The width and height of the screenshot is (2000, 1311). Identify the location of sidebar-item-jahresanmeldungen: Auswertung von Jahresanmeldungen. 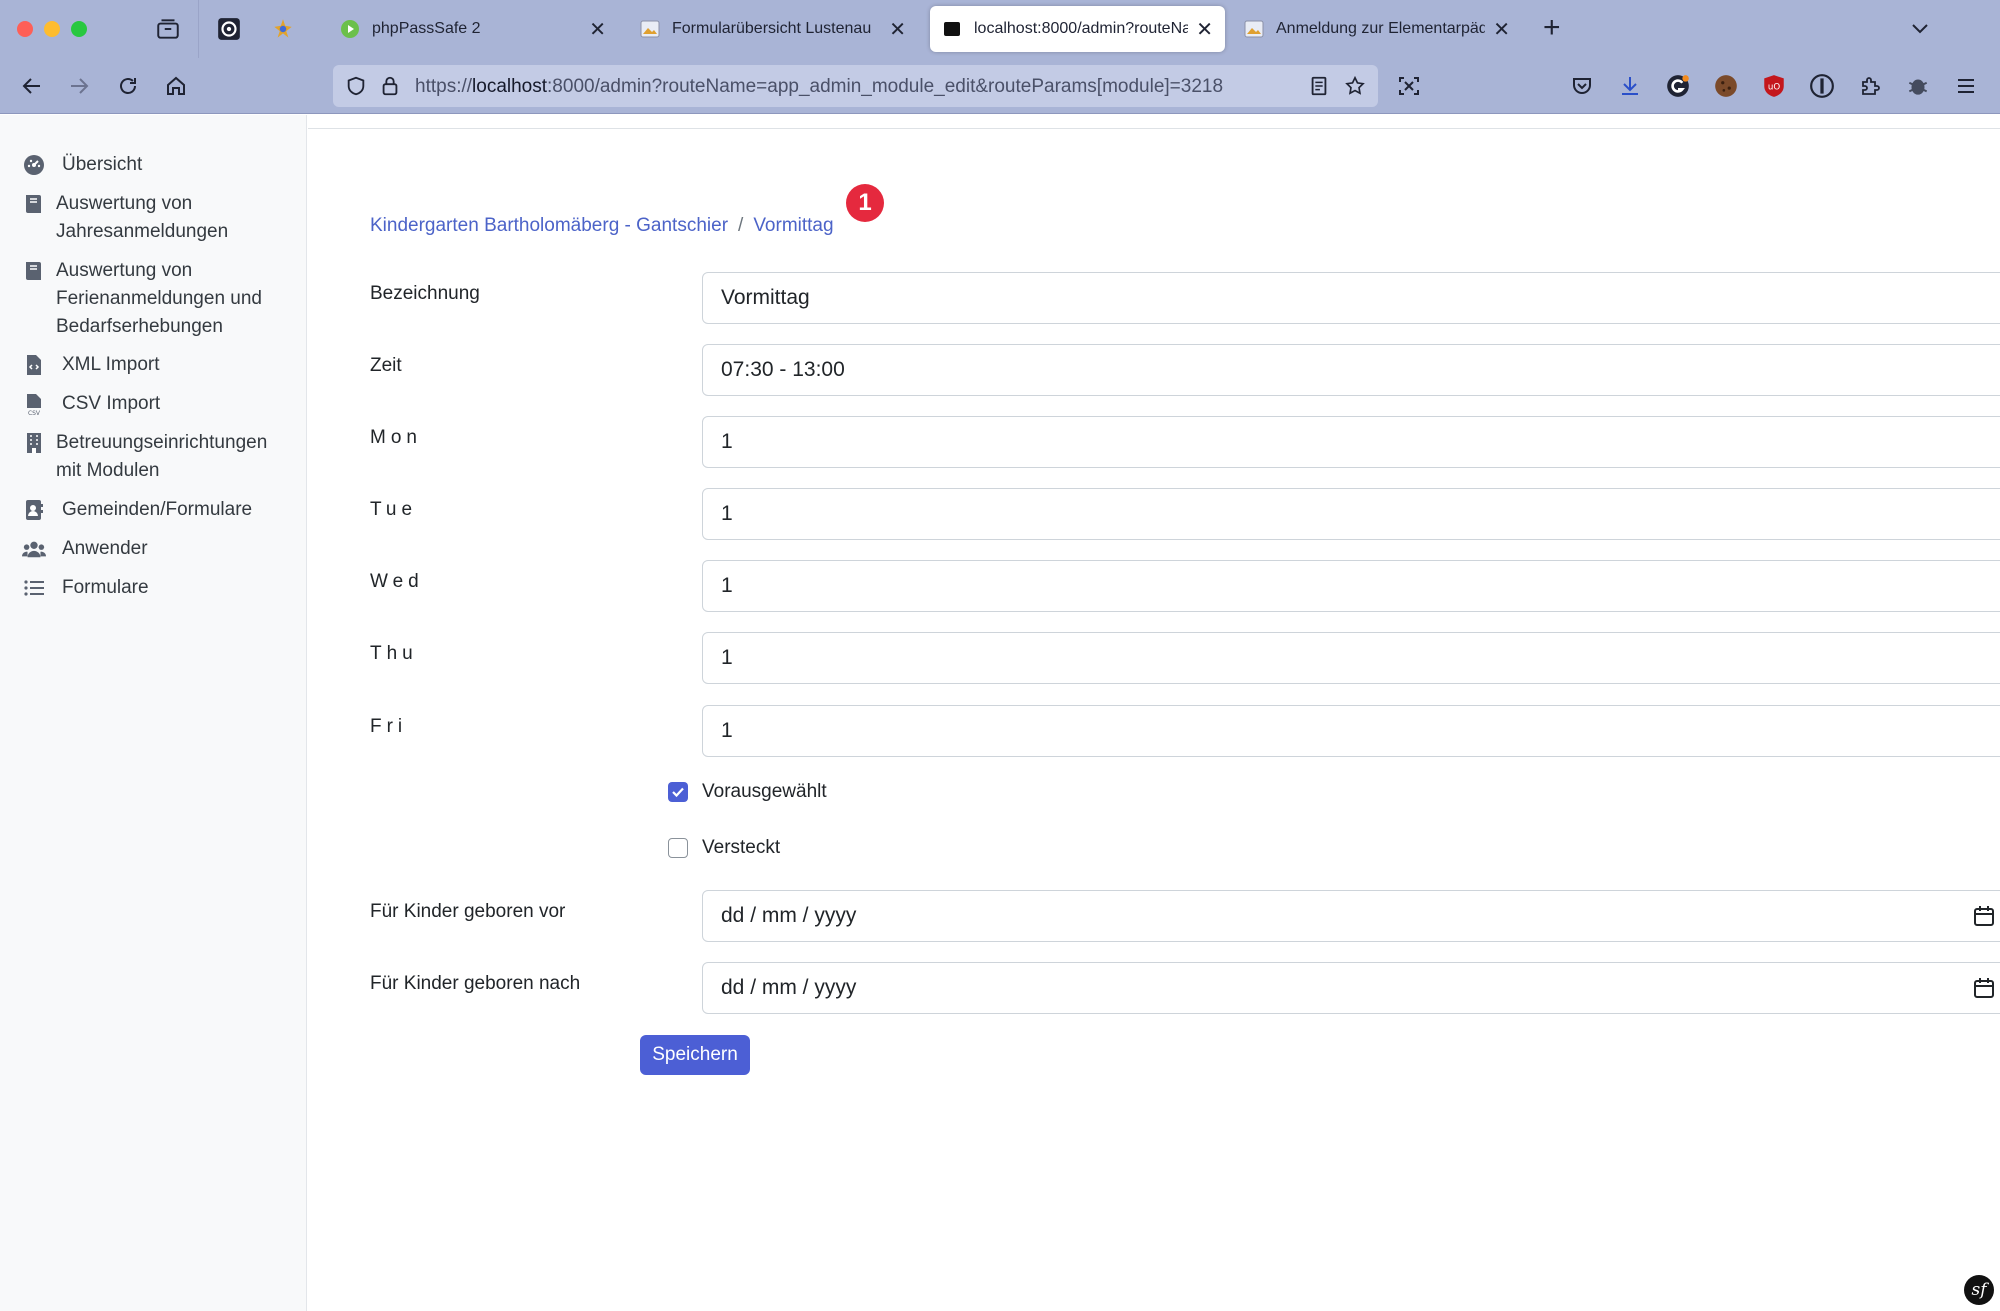
(154, 218).